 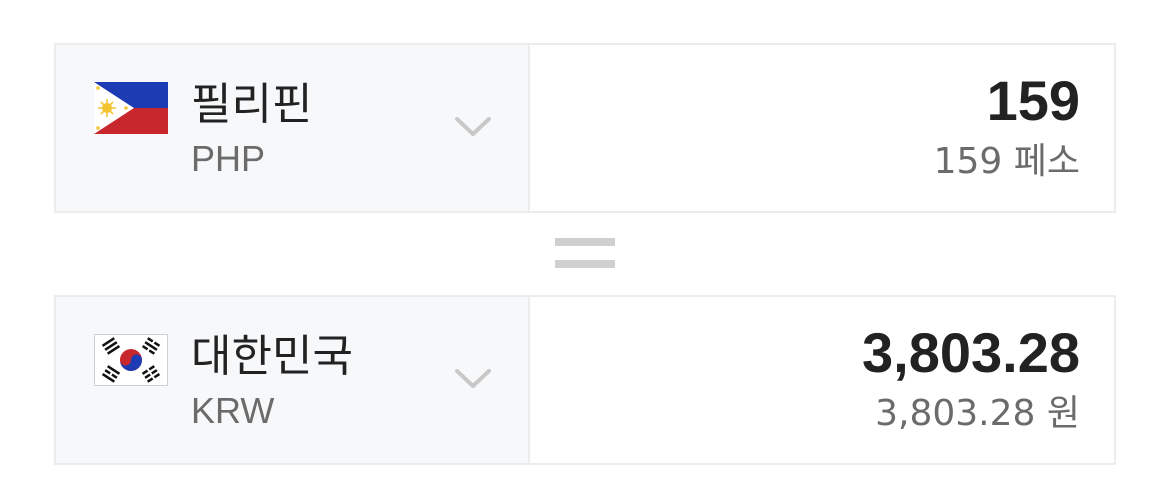 I want to click on from-currency-selector: 필리핀 PHP, so click(x=293, y=128).